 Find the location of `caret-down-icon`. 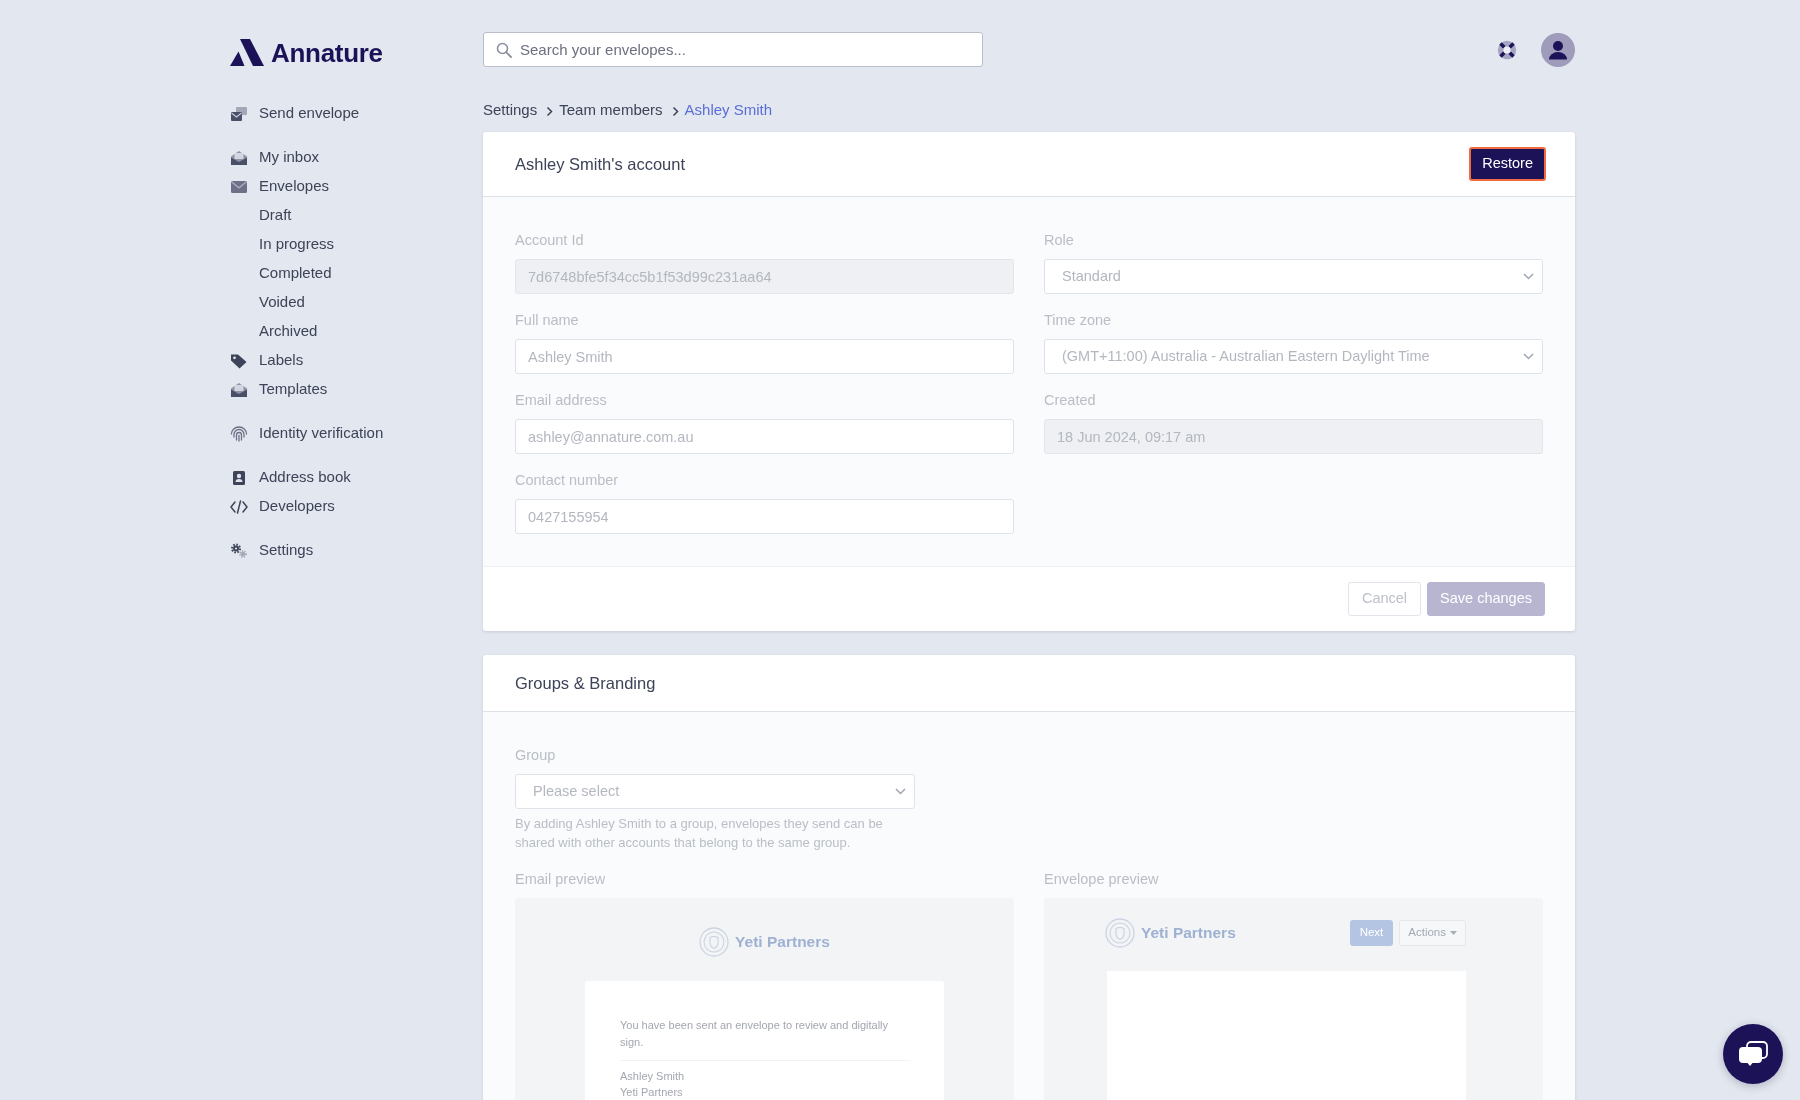

caret-down-icon is located at coordinates (1453, 933).